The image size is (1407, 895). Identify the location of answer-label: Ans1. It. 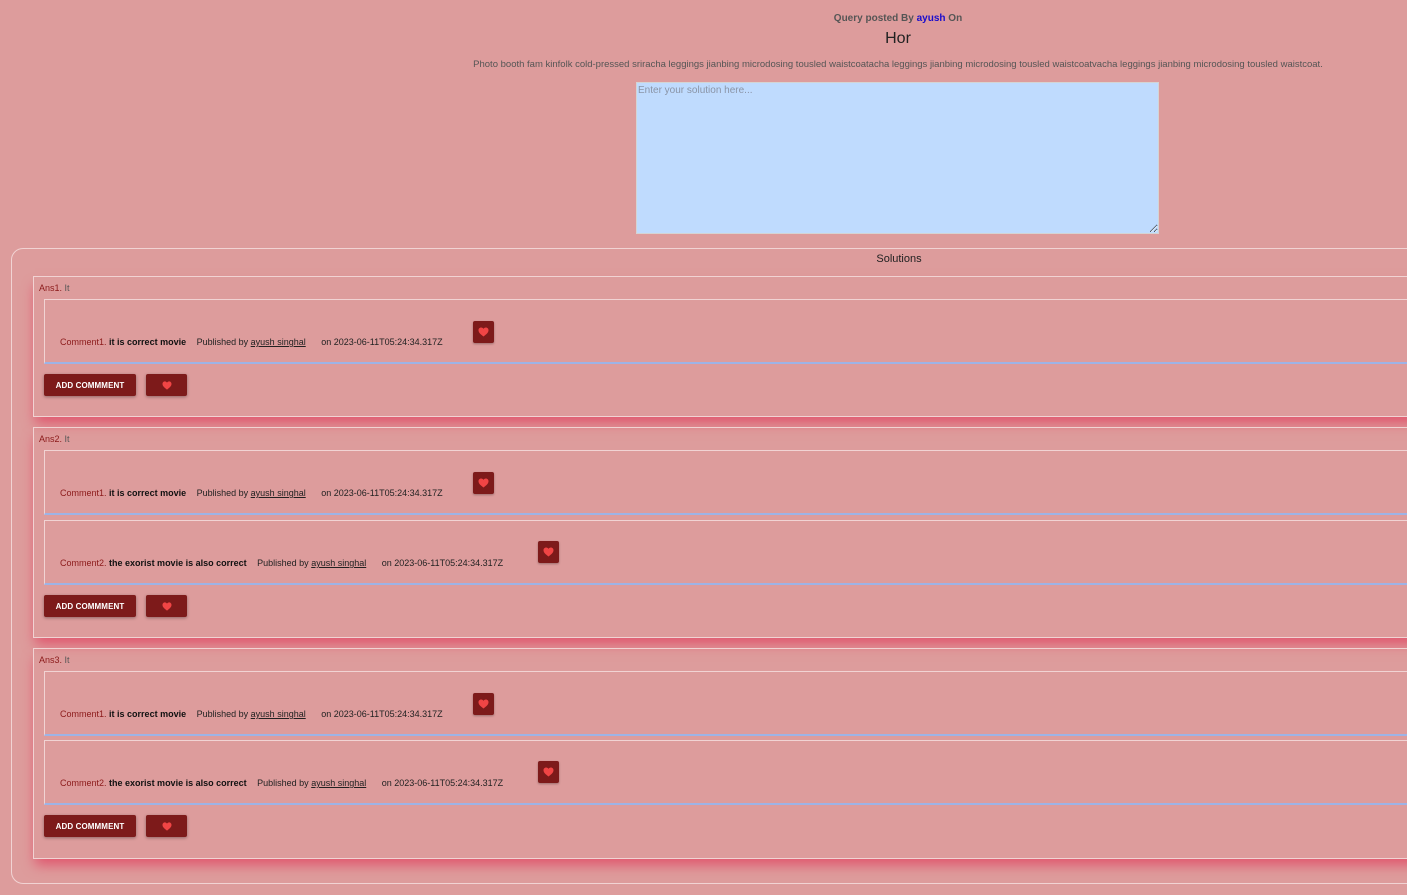
(54, 288).